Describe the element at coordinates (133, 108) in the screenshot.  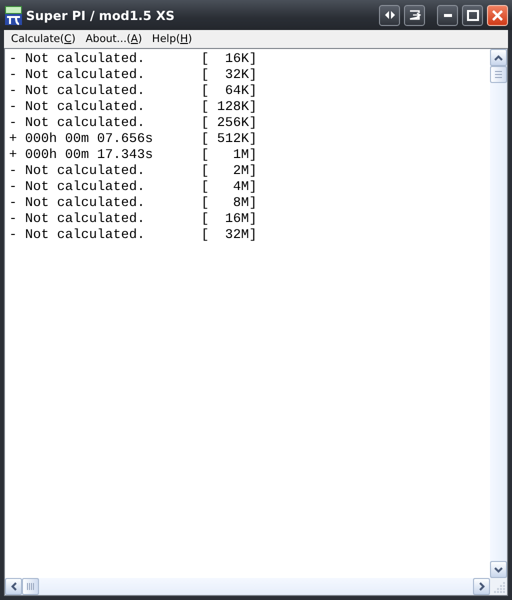
I see `output-line: - Not calculated. [ 128K]` at that location.